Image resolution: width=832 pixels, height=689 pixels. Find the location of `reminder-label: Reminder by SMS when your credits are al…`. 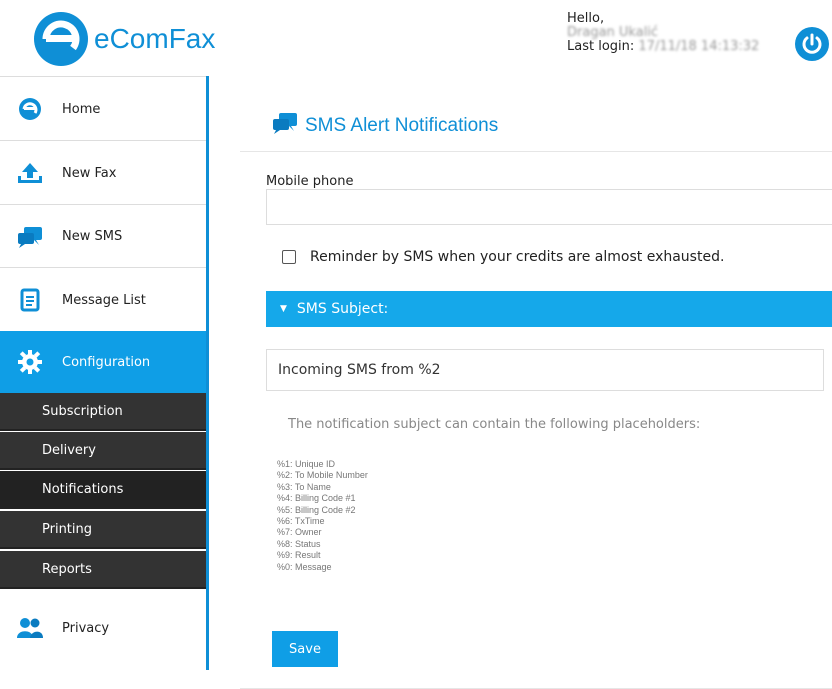

reminder-label: Reminder by SMS when your credits are al… is located at coordinates (517, 257).